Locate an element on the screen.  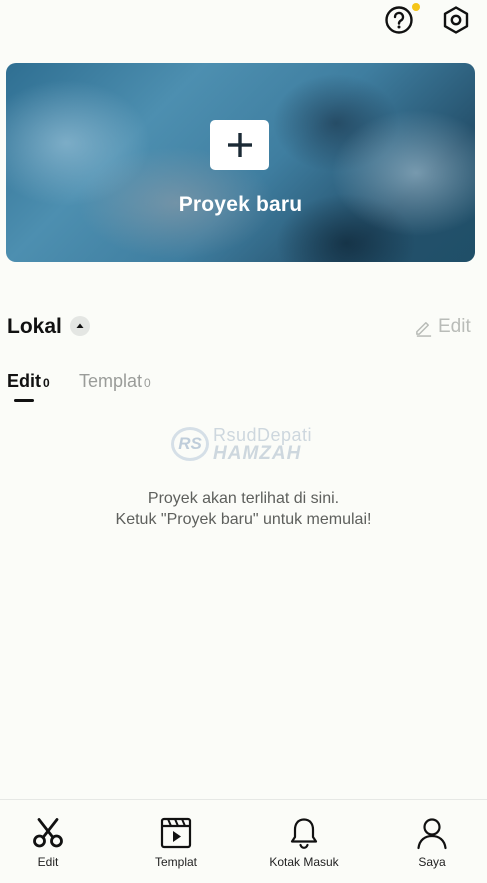
nav-edit-label: Edit is located at coordinates (48, 862).